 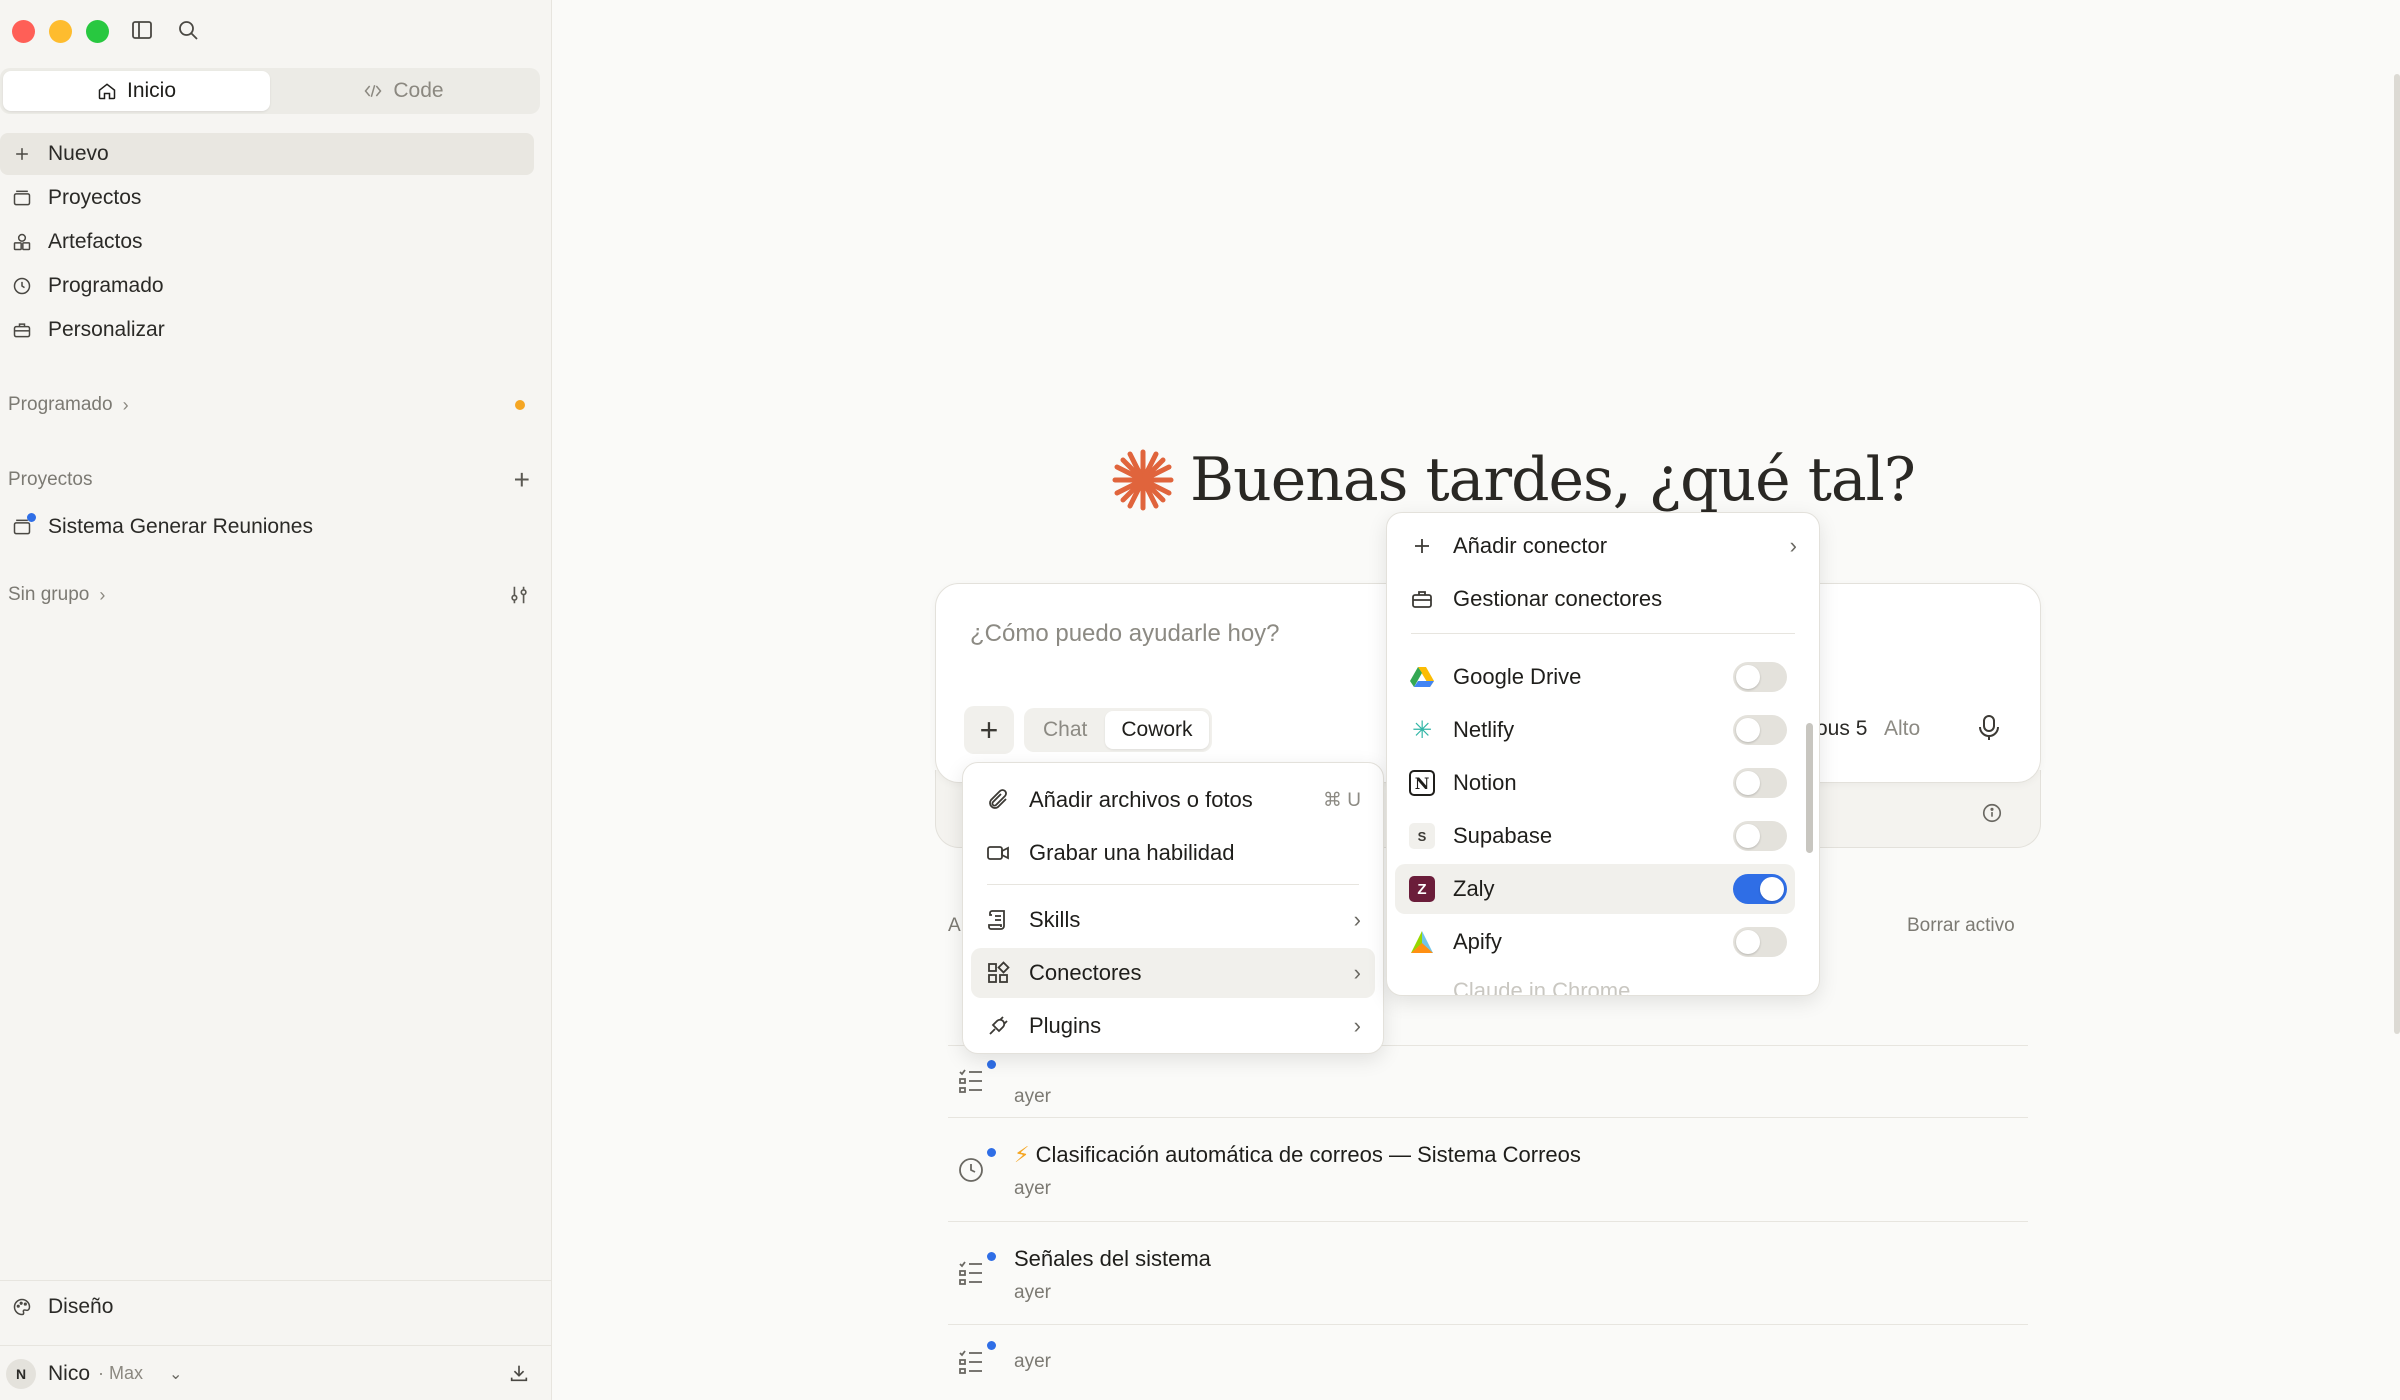 What do you see at coordinates (1503, 835) in the screenshot?
I see `connector-label: Supabase` at bounding box center [1503, 835].